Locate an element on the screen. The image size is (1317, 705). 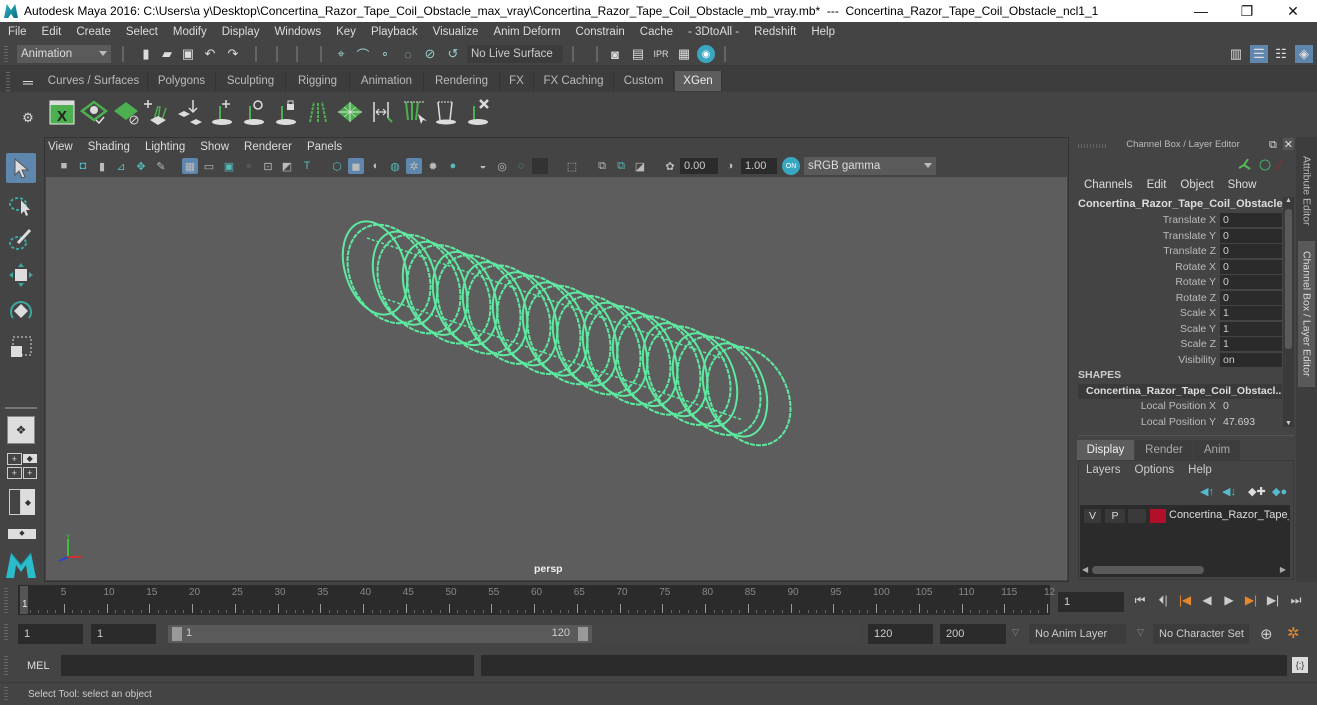
depth-of-field-icon is located at coordinates (540, 166).